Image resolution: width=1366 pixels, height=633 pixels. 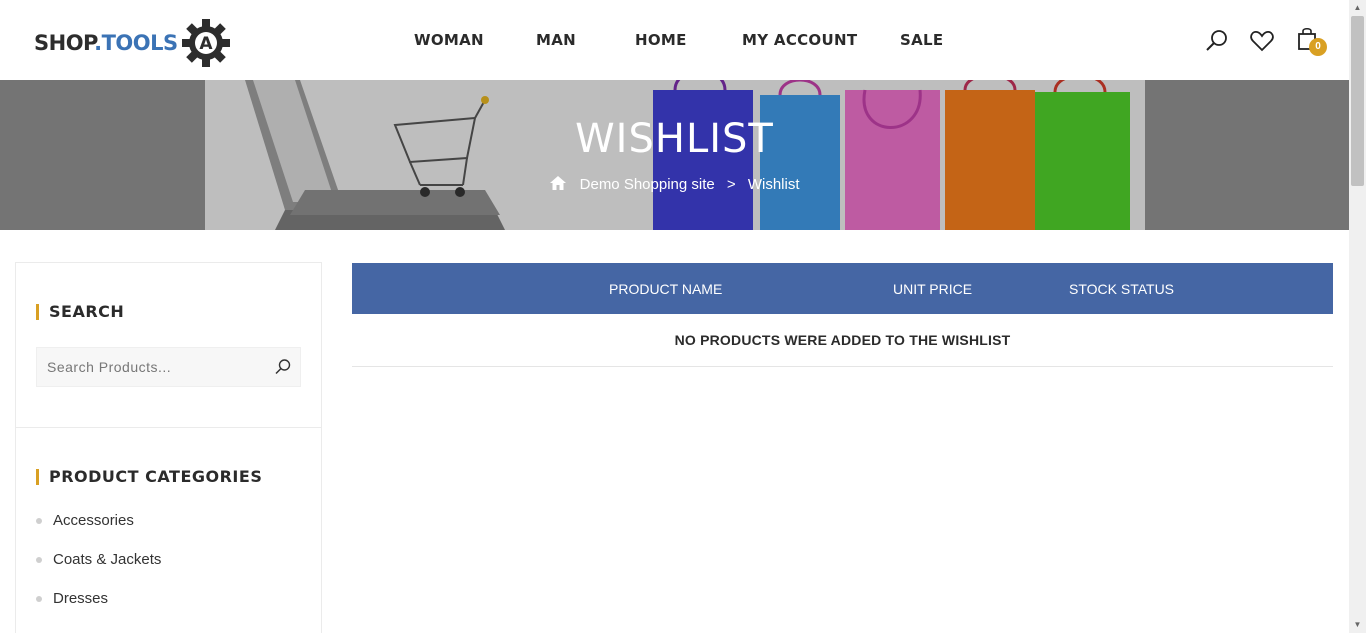 What do you see at coordinates (933, 289) in the screenshot?
I see `column-header-unit-price: UNIT PRICE` at bounding box center [933, 289].